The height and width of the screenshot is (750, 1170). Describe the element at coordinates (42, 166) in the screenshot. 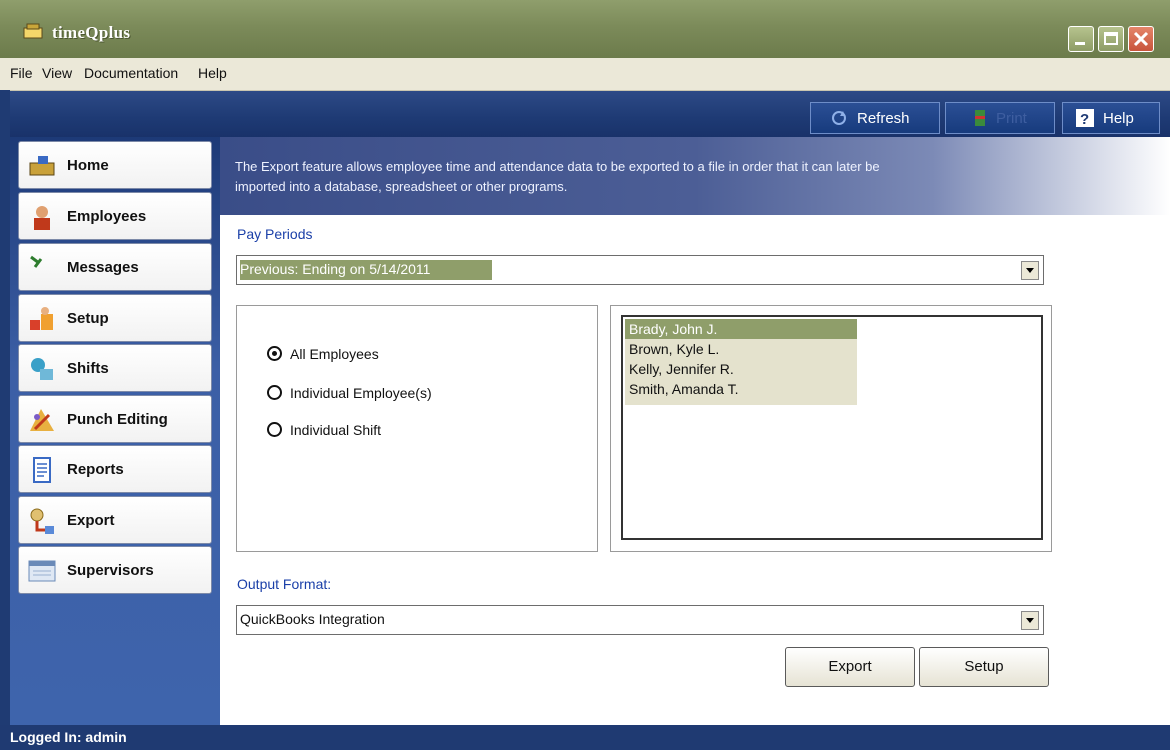

I see `home-icon` at that location.